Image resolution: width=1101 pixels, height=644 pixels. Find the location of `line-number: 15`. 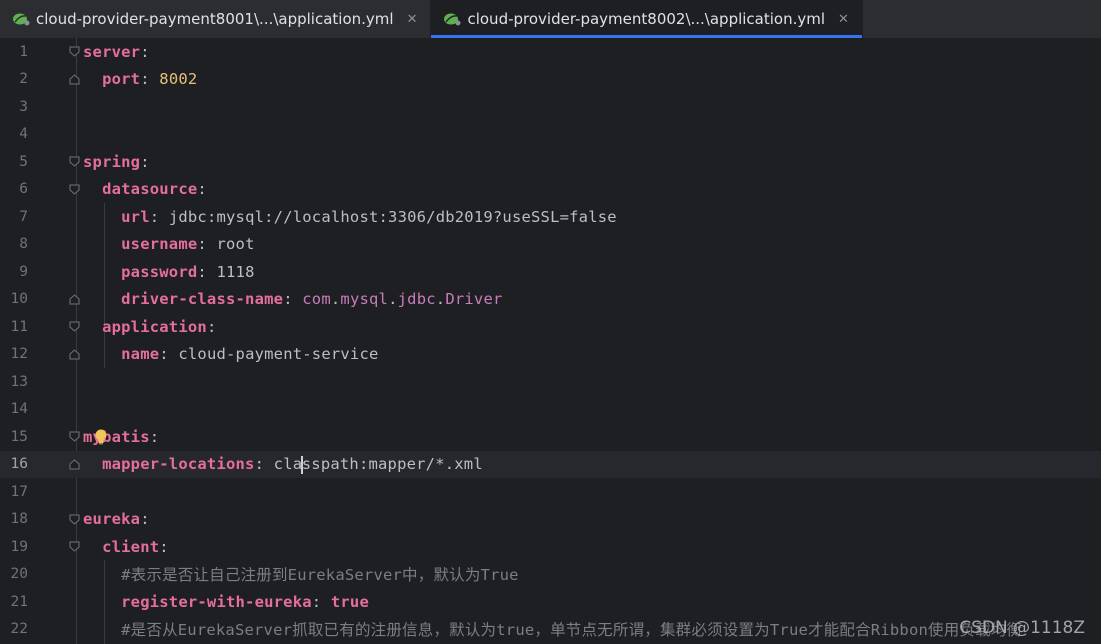

line-number: 15 is located at coordinates (19, 436).